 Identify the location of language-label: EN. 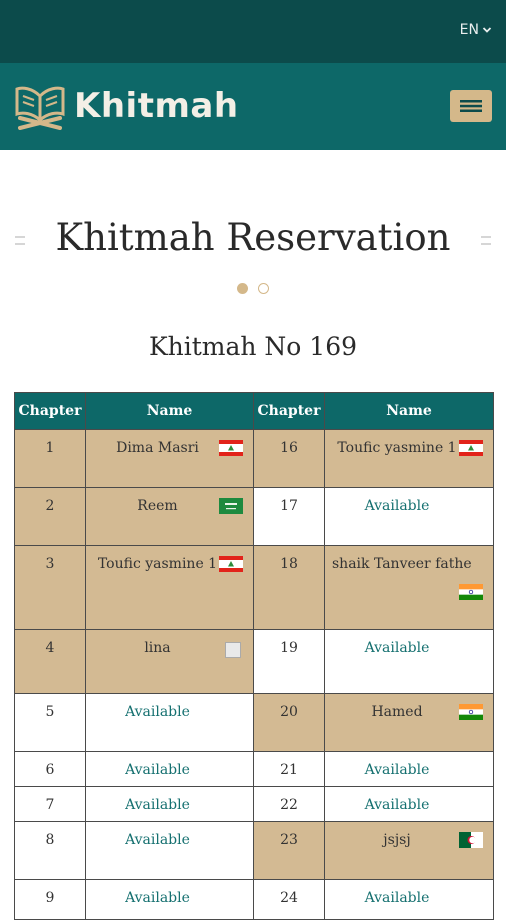
(469, 30).